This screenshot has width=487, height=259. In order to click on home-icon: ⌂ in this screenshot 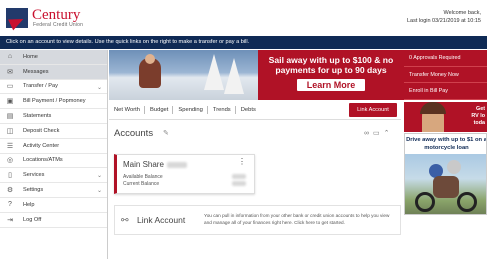, I will do `click(10, 57)`.